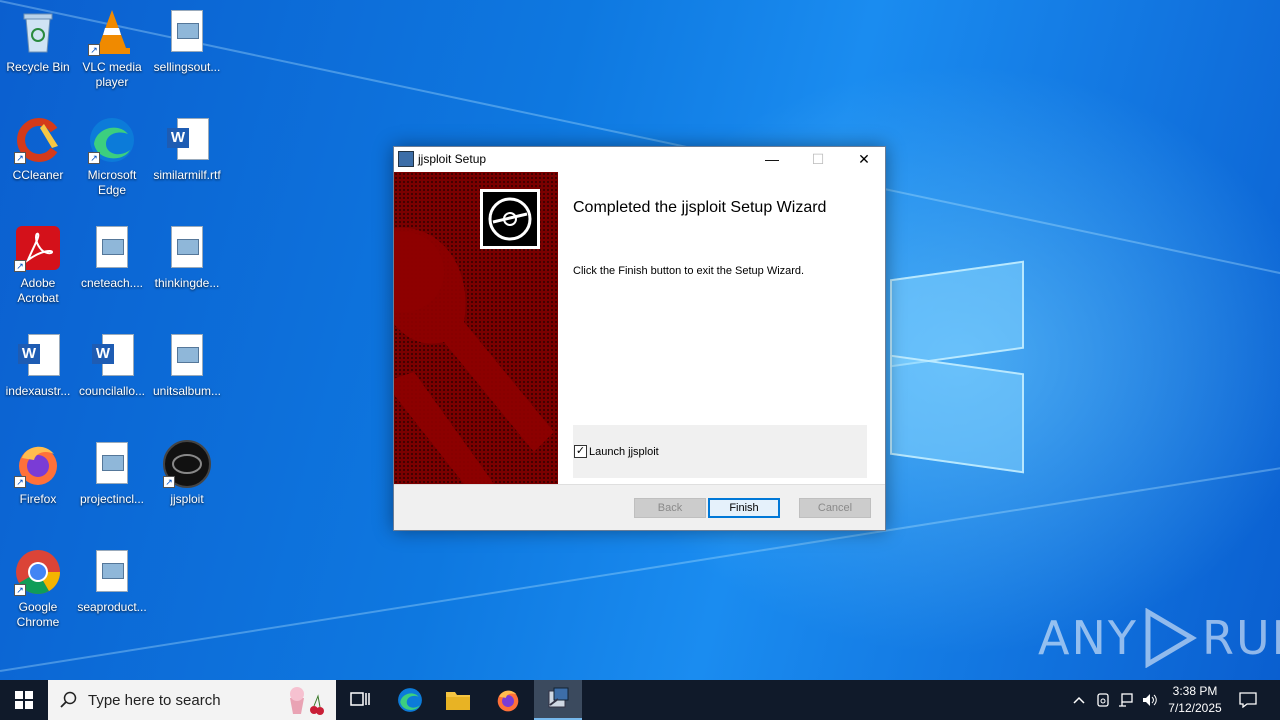 The width and height of the screenshot is (1280, 720). I want to click on wizard-banner, so click(476, 328).